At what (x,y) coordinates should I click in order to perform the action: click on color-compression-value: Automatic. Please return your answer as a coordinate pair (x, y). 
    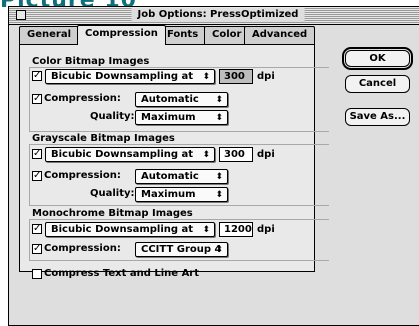
    Looking at the image, I should click on (170, 99).